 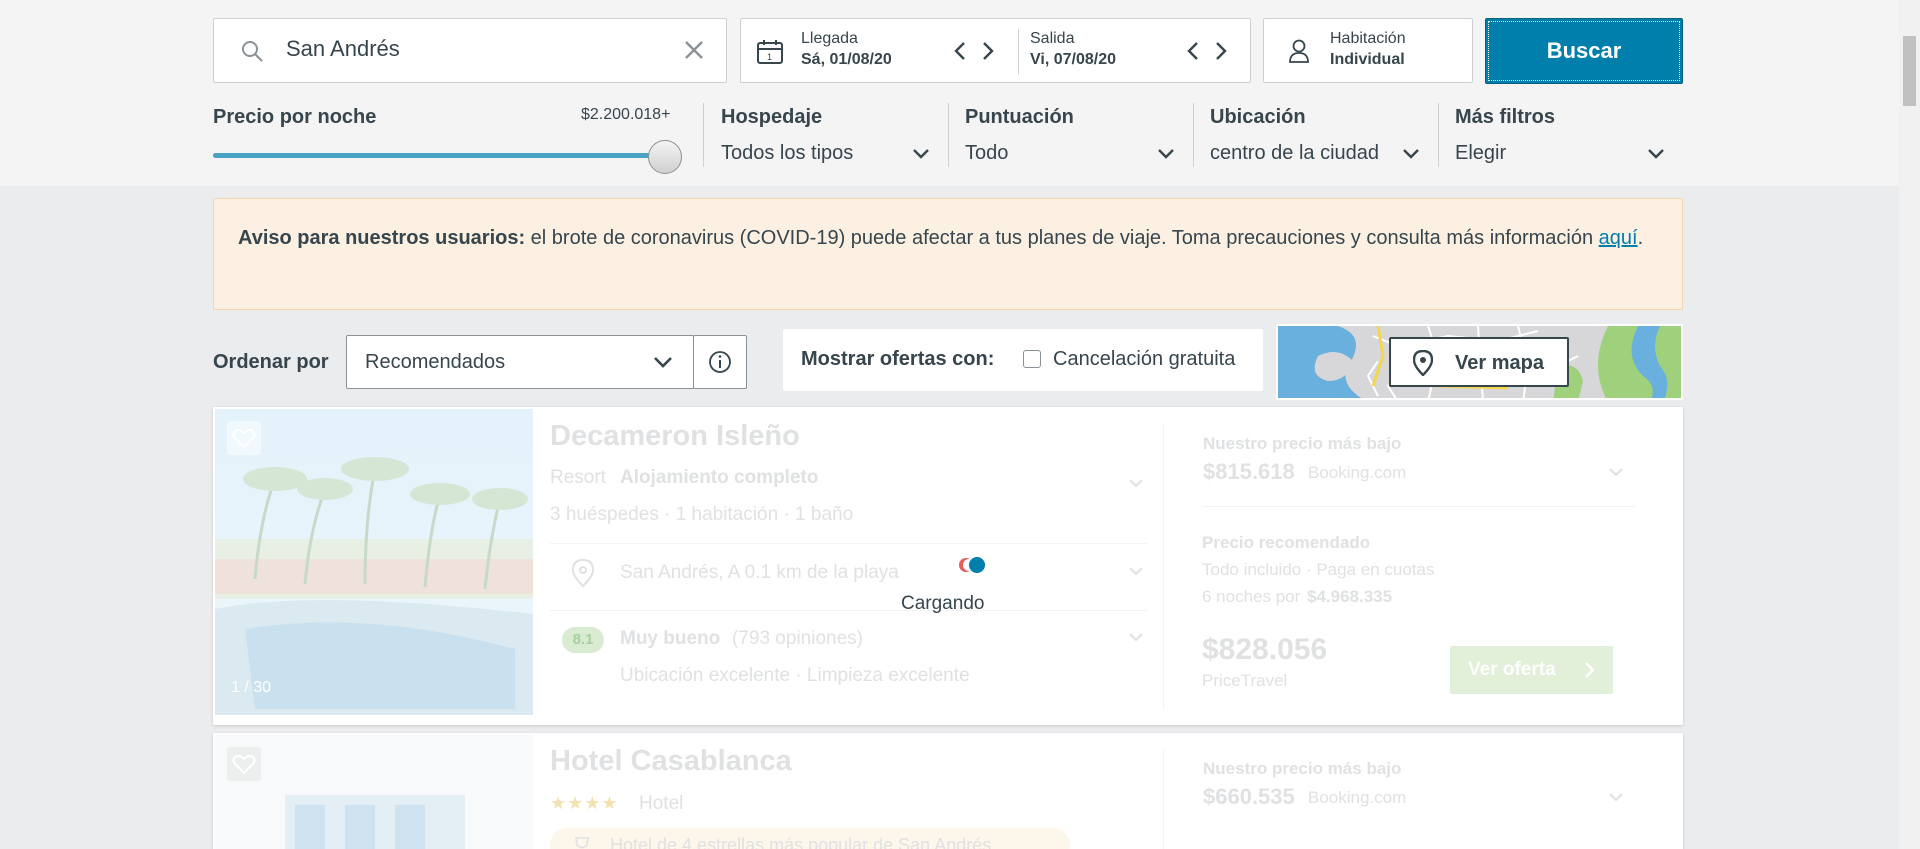 What do you see at coordinates (1249, 472) in the screenshot?
I see `lowest-price: $815.618` at bounding box center [1249, 472].